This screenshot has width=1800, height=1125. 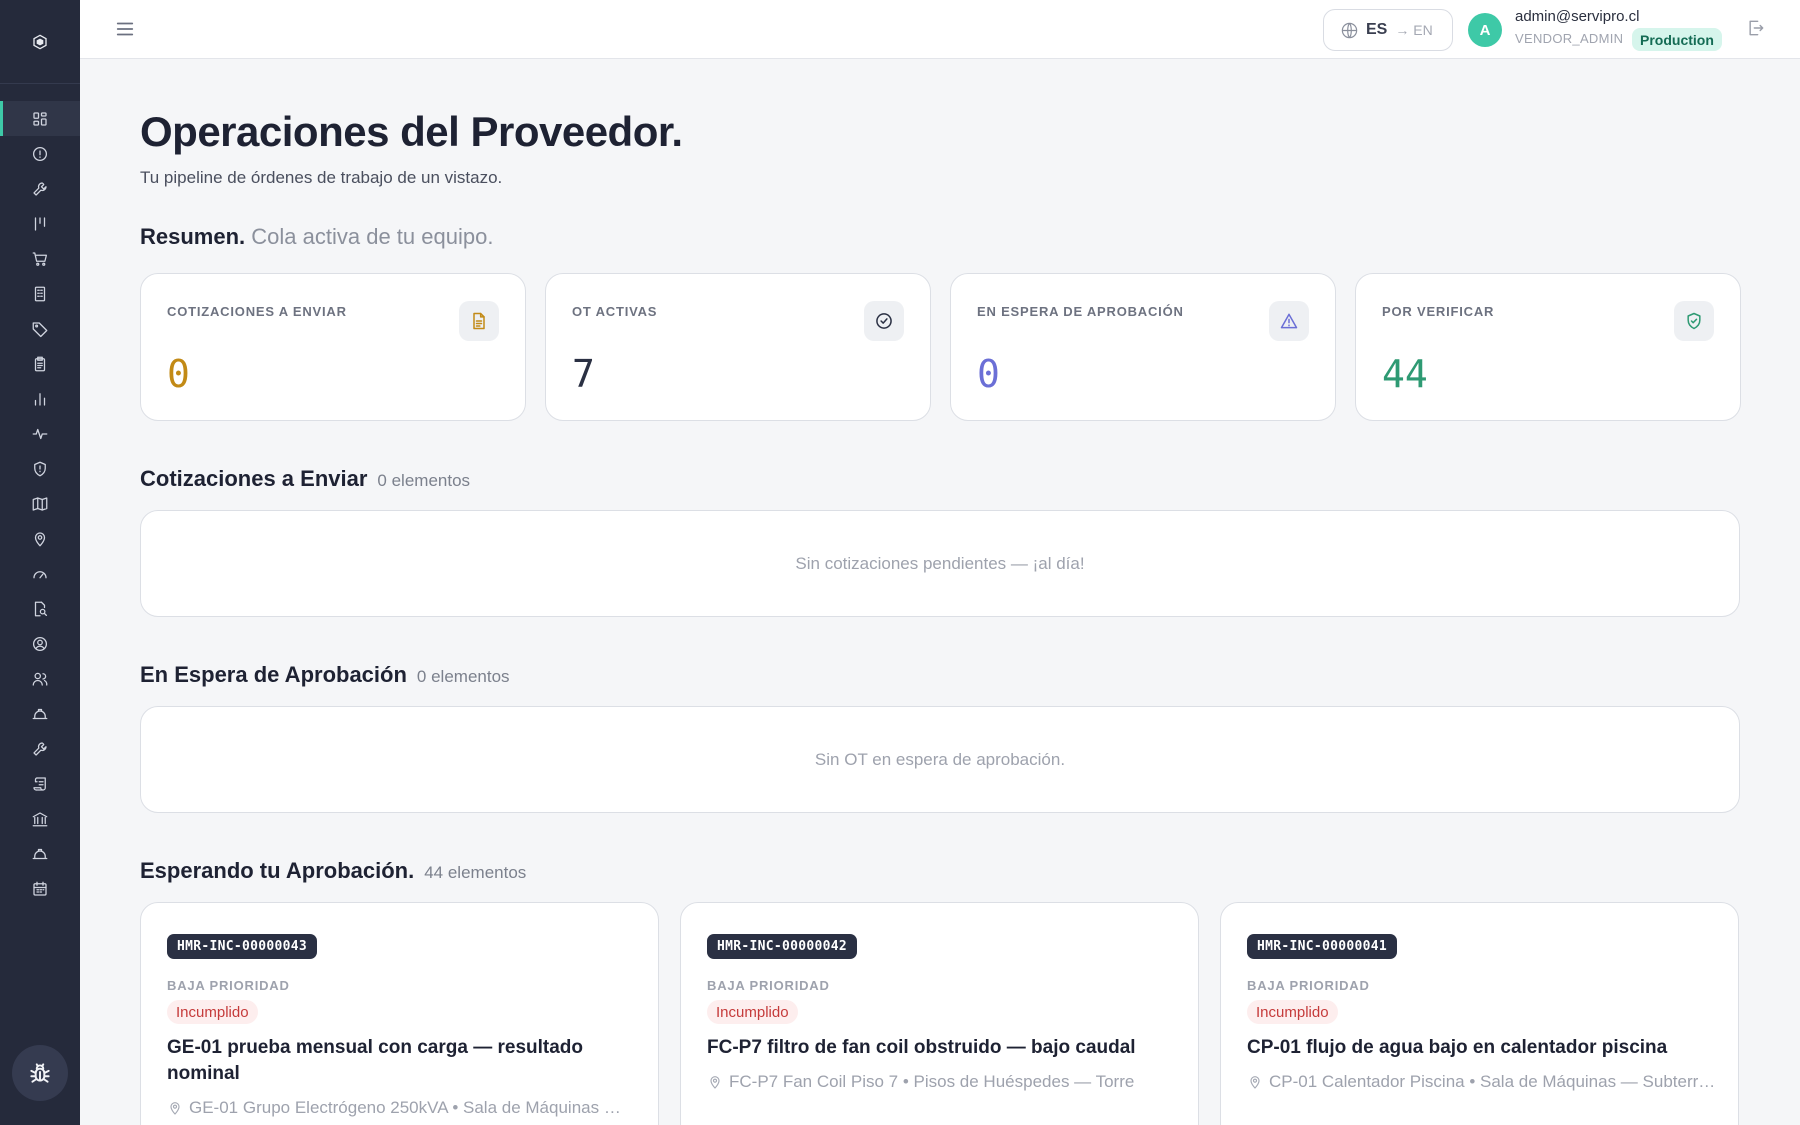 I want to click on bug-icon, so click(x=40, y=1073).